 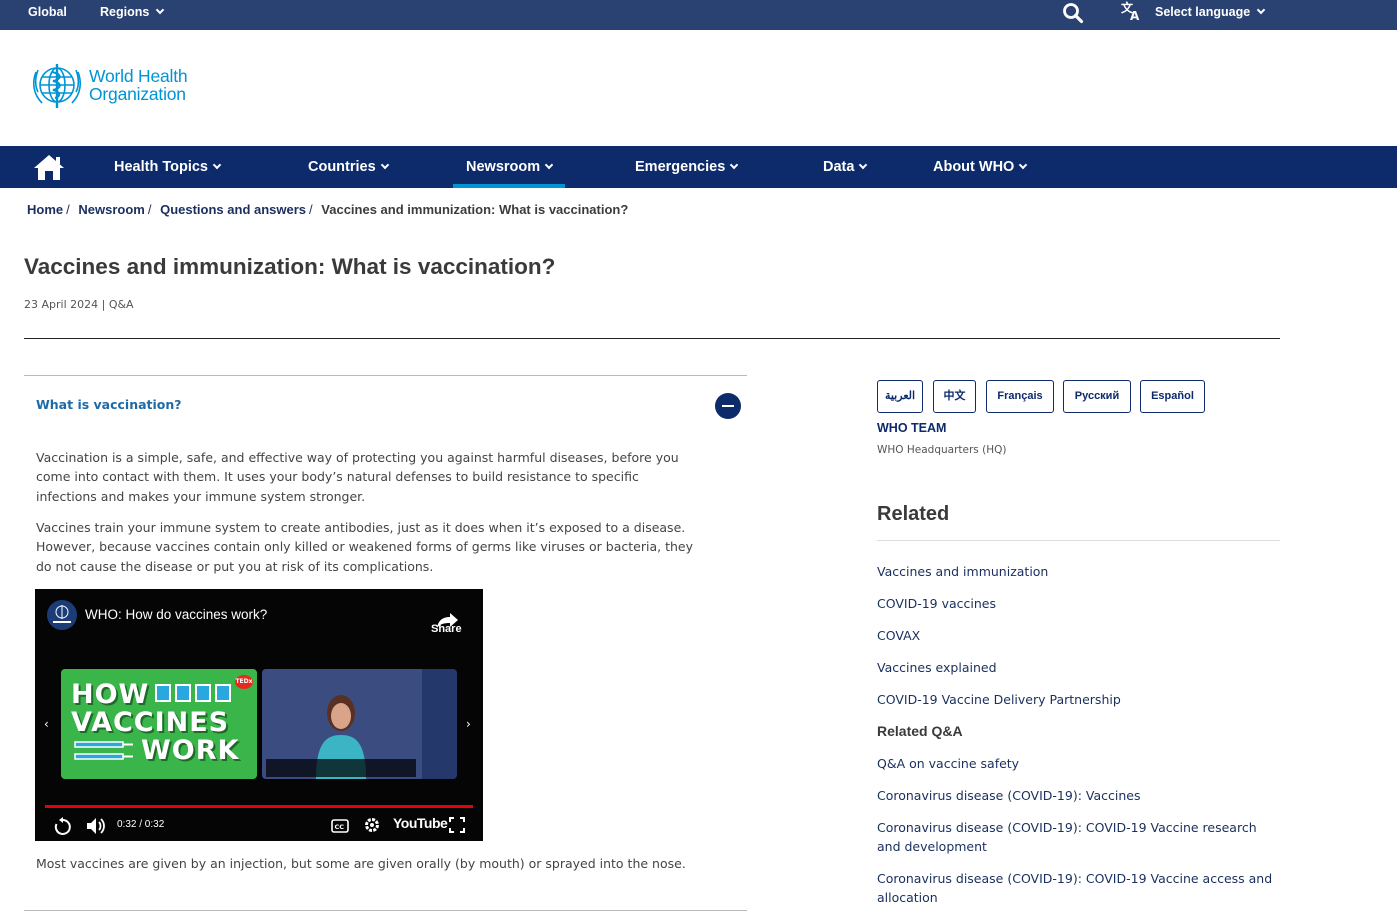 I want to click on search-icon, so click(x=1073, y=13).